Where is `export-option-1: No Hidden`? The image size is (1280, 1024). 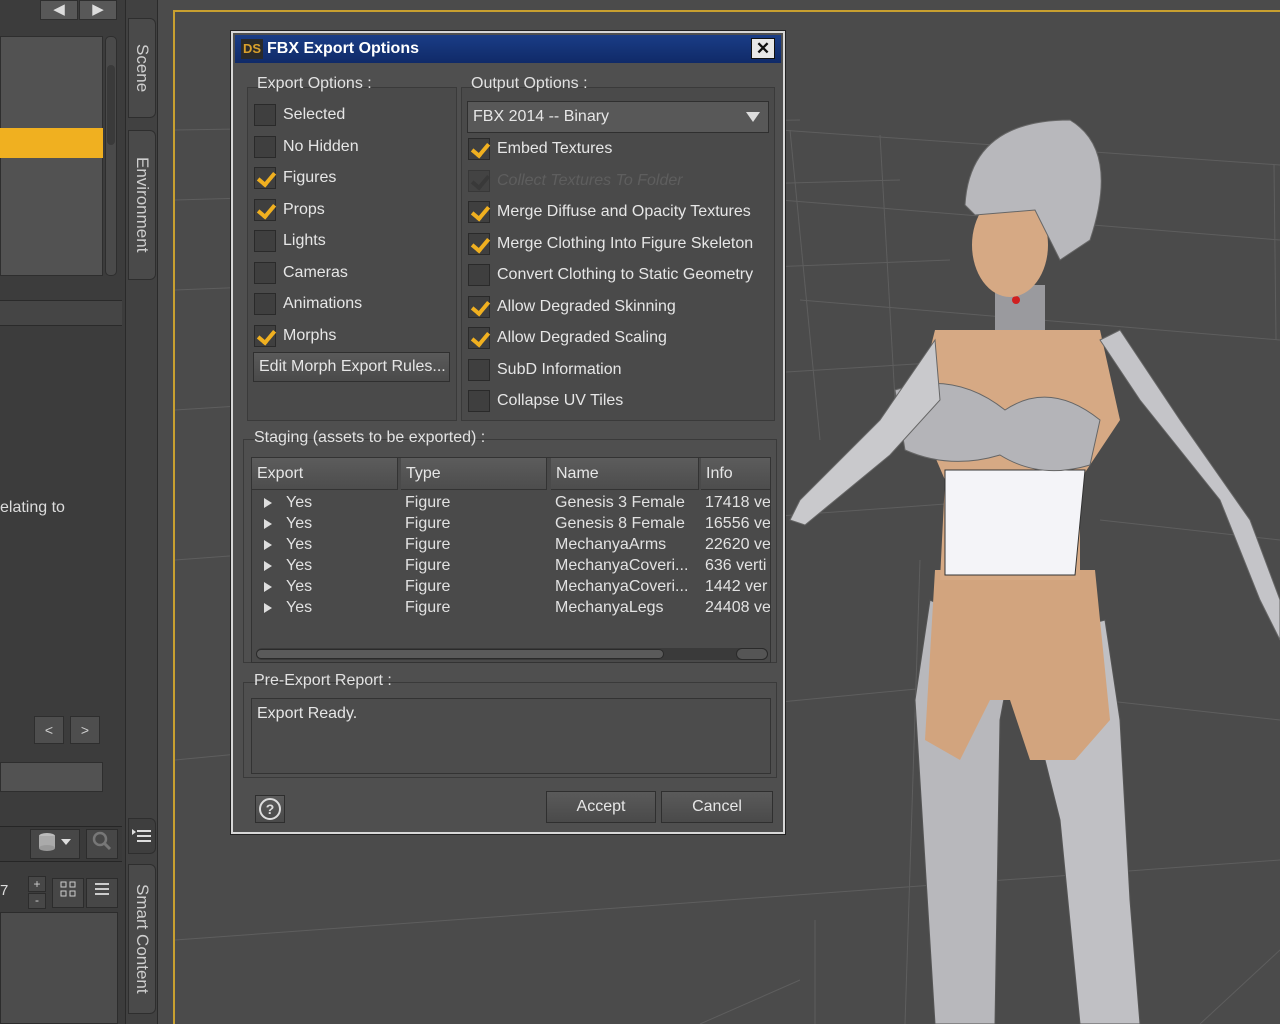 export-option-1: No Hidden is located at coordinates (306, 147).